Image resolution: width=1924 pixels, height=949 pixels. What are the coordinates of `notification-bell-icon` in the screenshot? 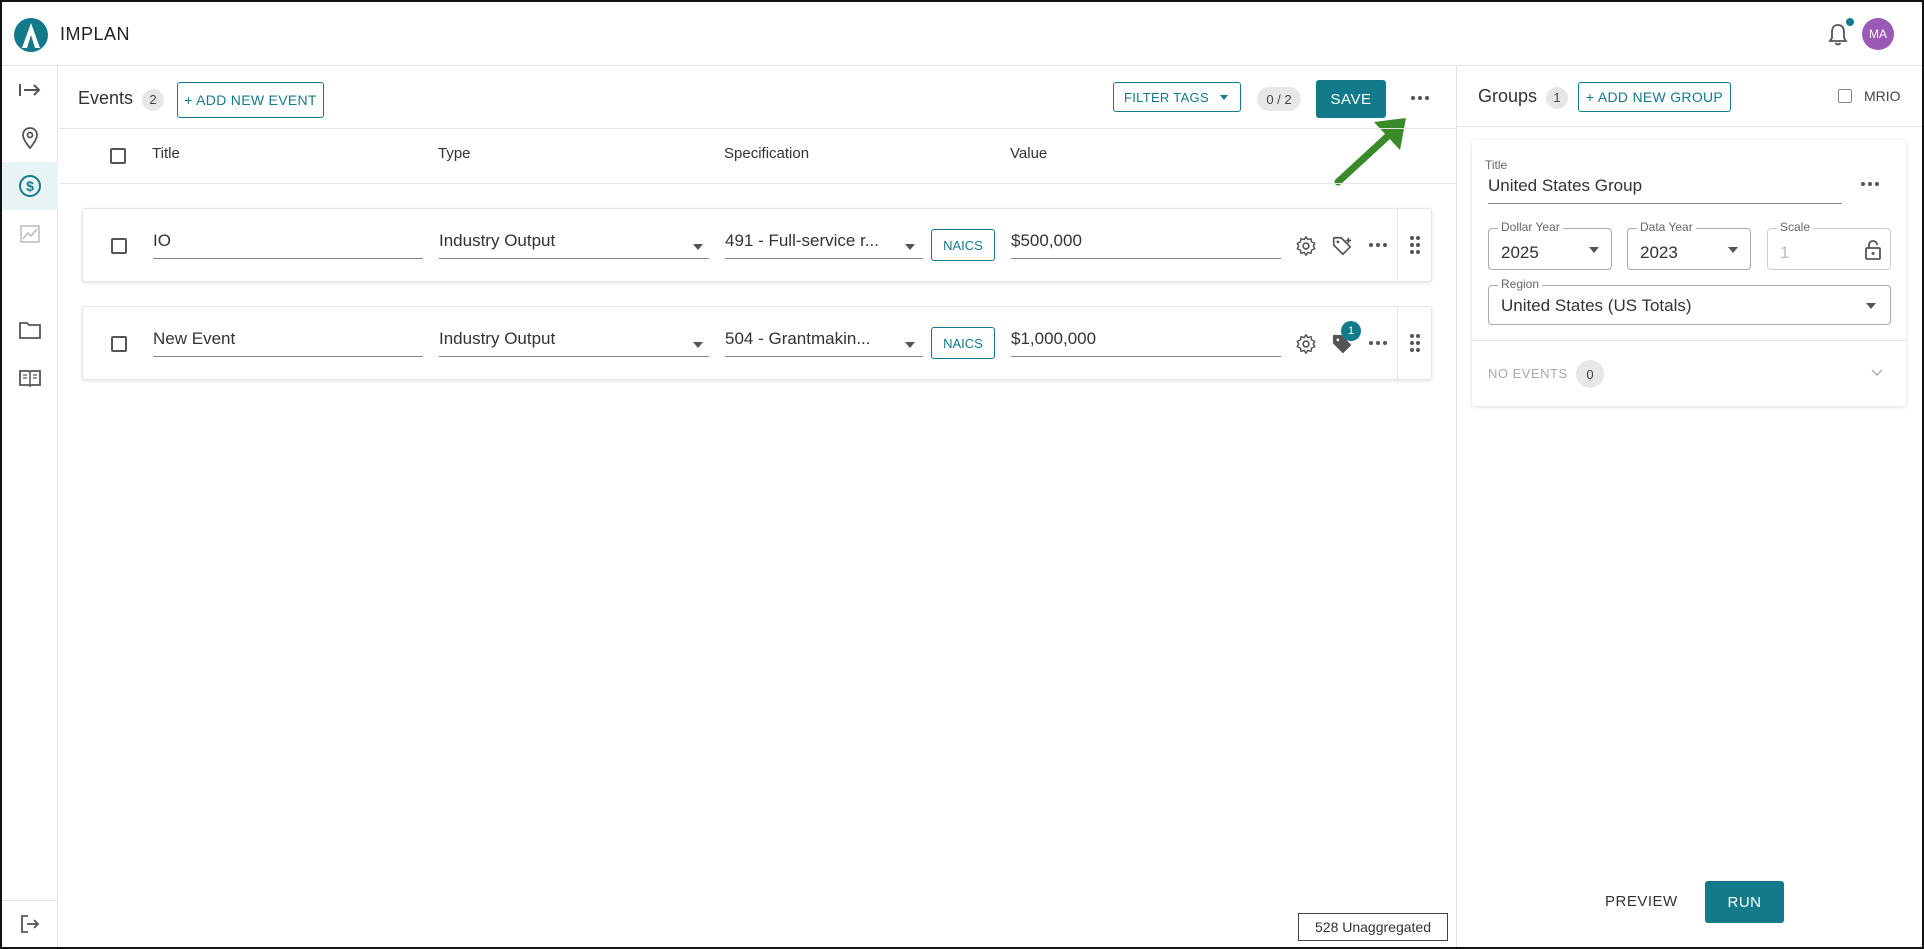 It's located at (1838, 35).